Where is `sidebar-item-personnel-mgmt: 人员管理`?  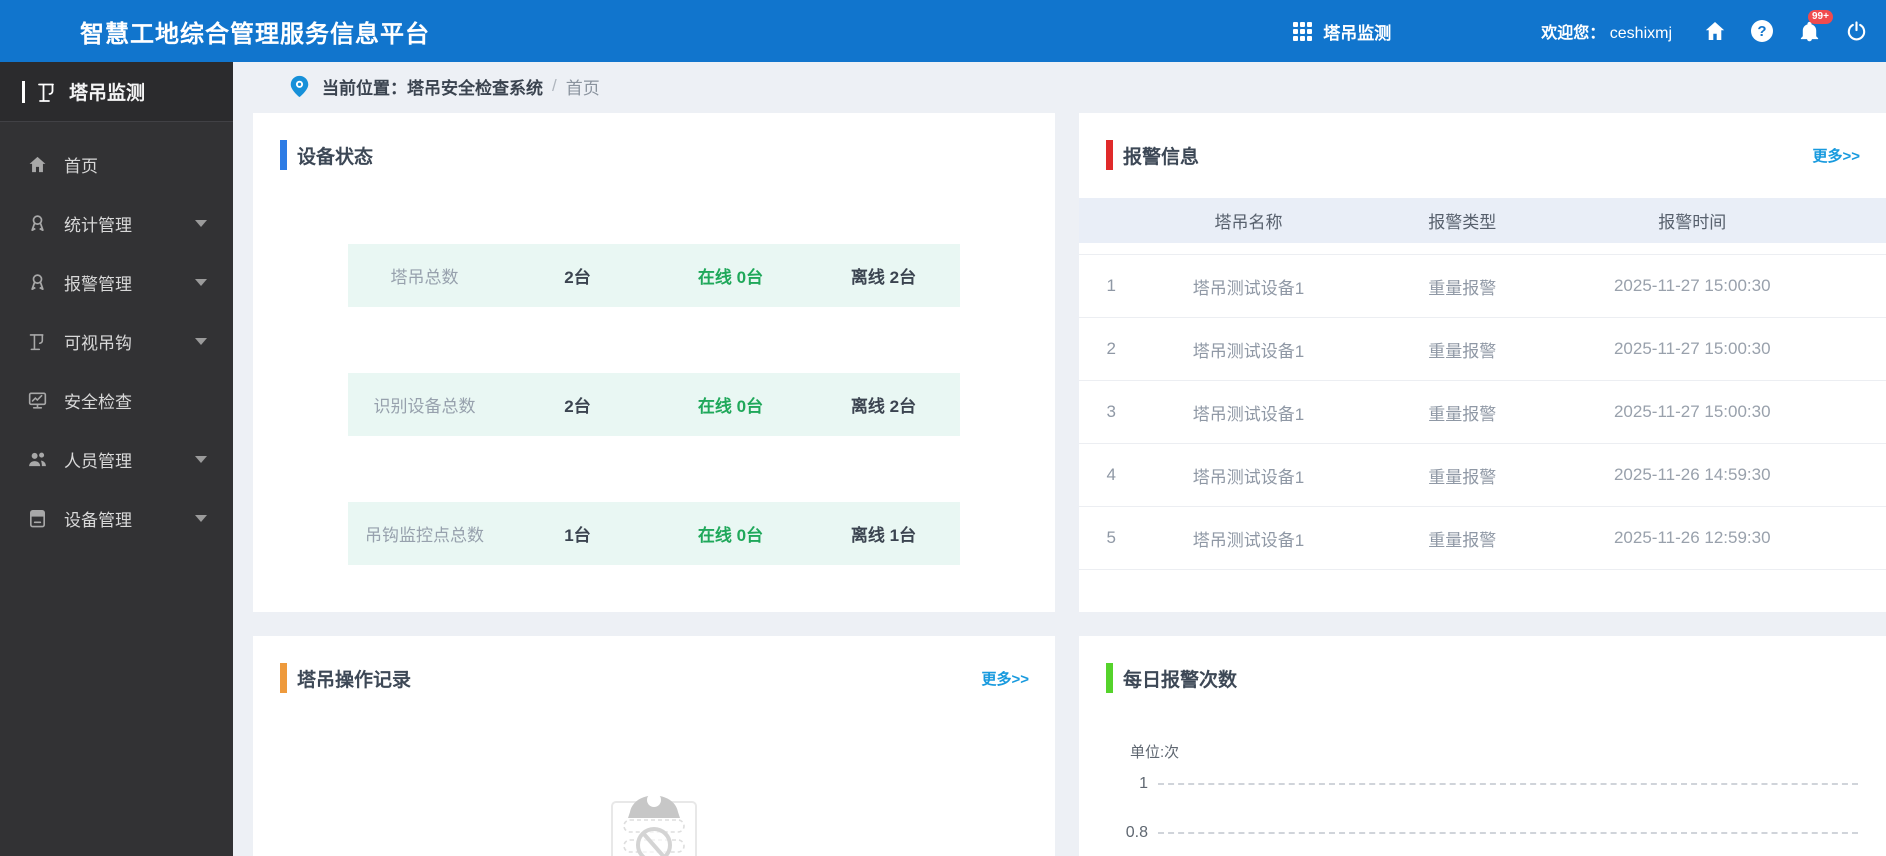
sidebar-item-personnel-mgmt: 人员管理 is located at coordinates (116, 459).